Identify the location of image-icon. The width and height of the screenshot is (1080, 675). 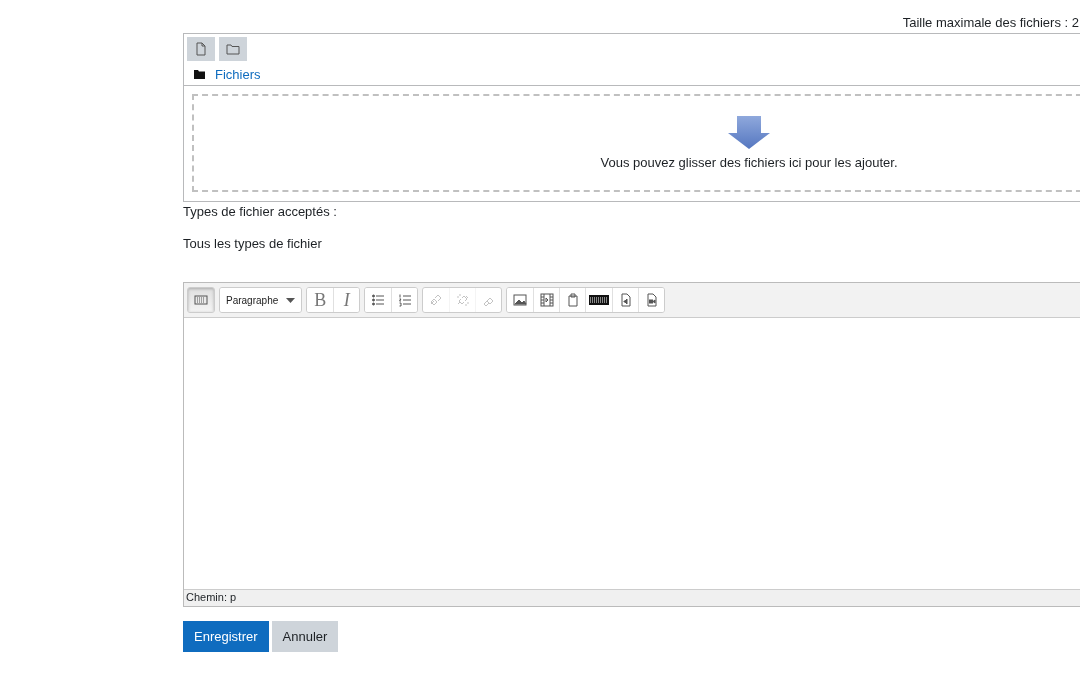
(520, 300).